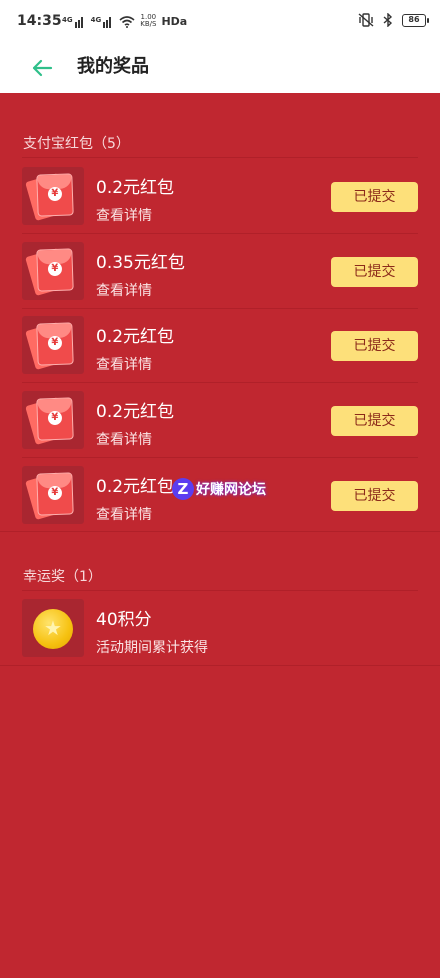 This screenshot has width=440, height=978. What do you see at coordinates (366, 20) in the screenshot?
I see `vibrate-icon` at bounding box center [366, 20].